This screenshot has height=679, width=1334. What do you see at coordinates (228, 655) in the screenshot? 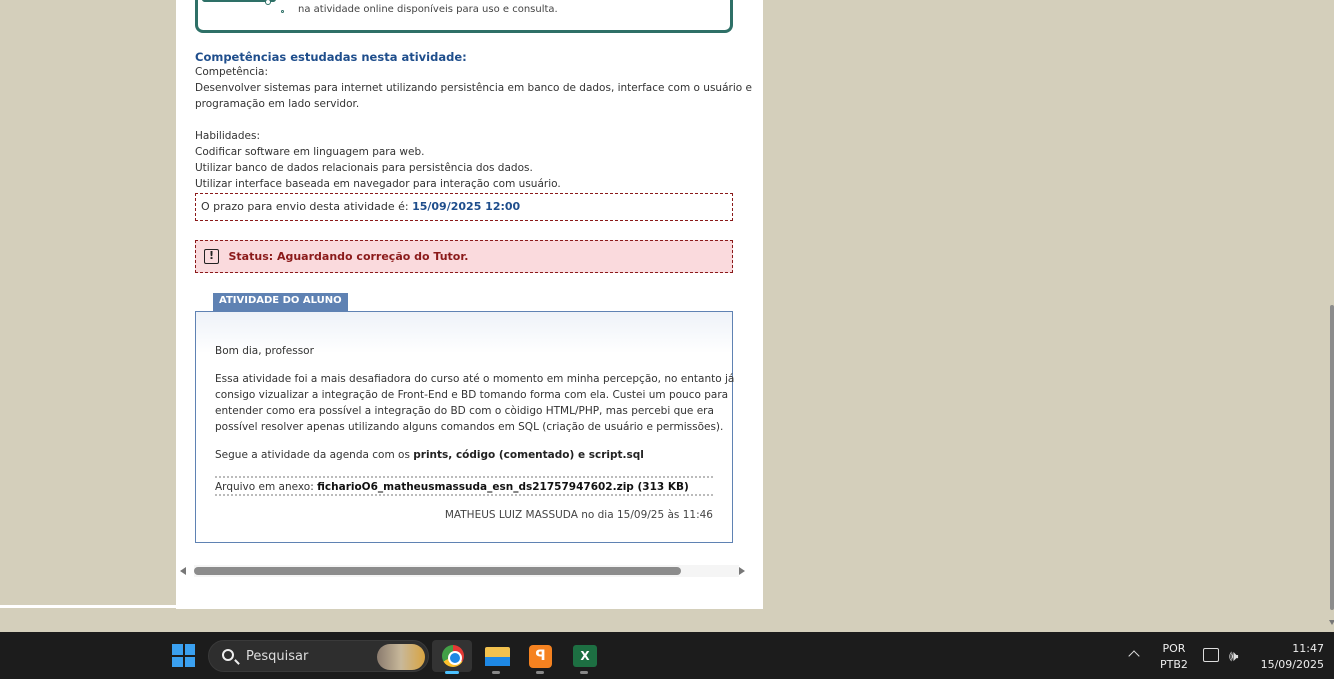
I see `search-icon` at bounding box center [228, 655].